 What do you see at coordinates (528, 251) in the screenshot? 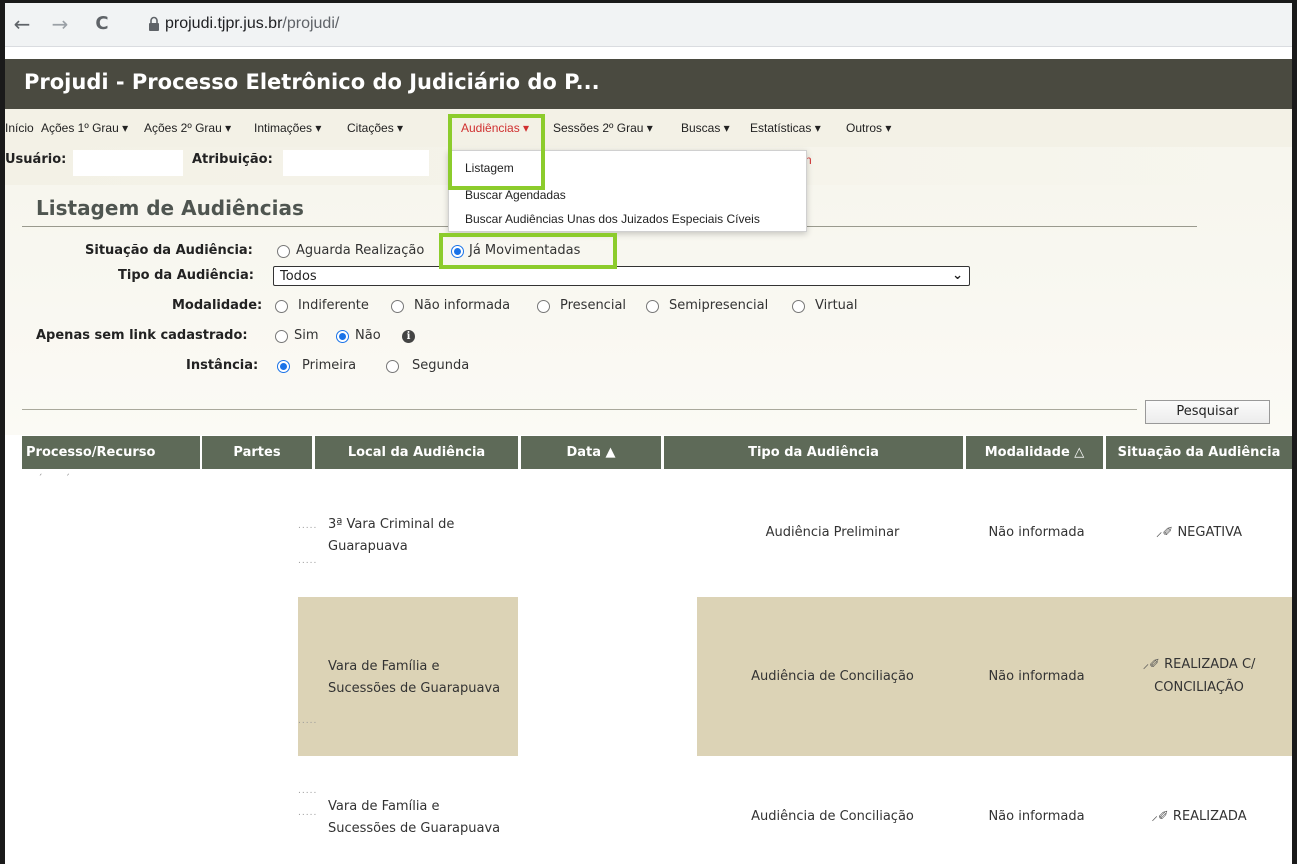
I see `highlight-ja-movimentadas` at bounding box center [528, 251].